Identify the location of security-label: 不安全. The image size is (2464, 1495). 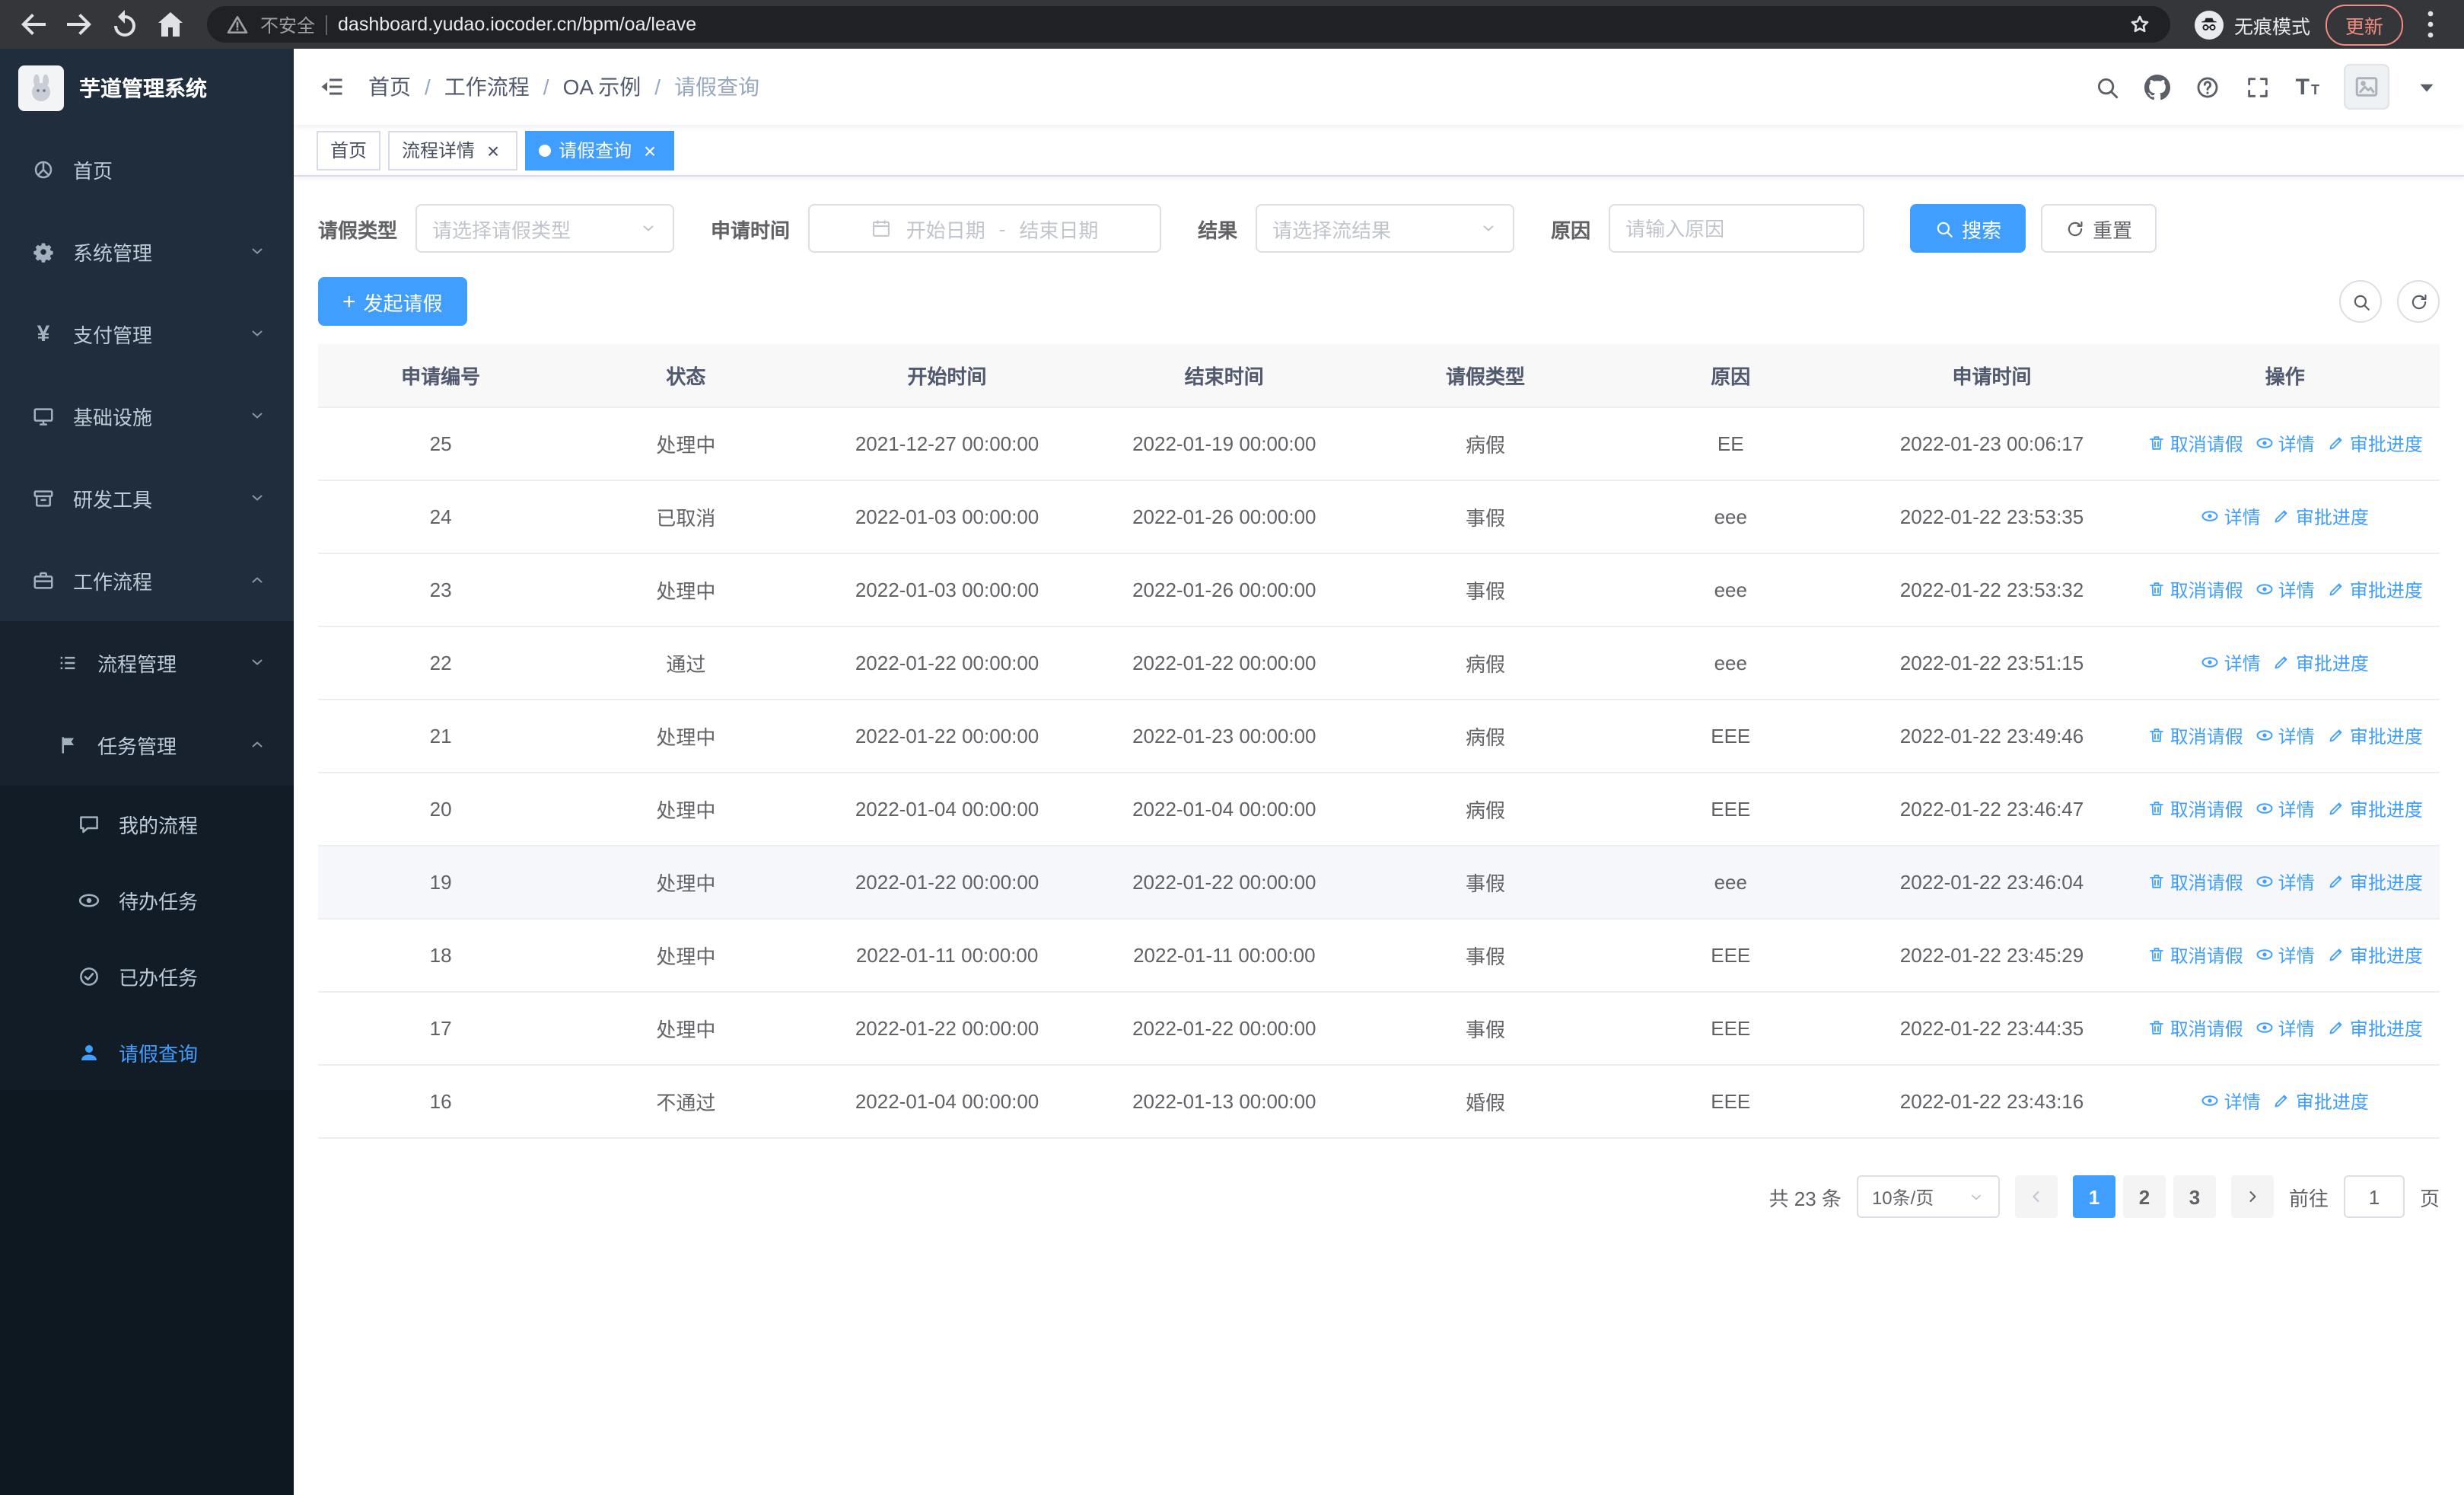
(288, 25).